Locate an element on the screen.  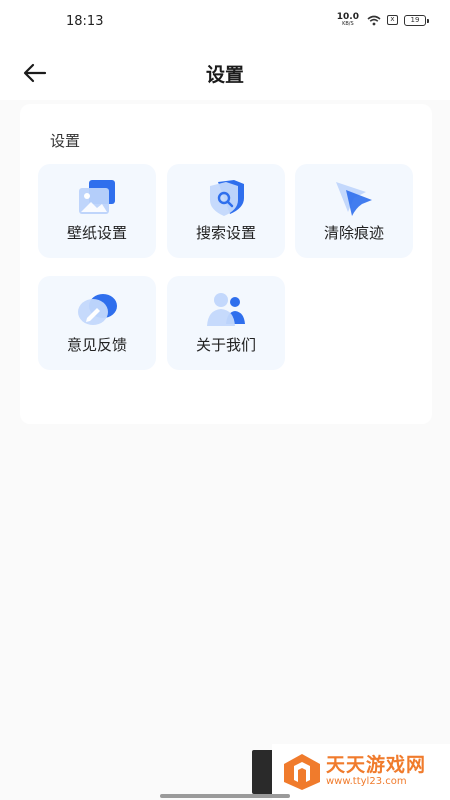
search-settings-tile: 搜索设置 is located at coordinates (226, 211).